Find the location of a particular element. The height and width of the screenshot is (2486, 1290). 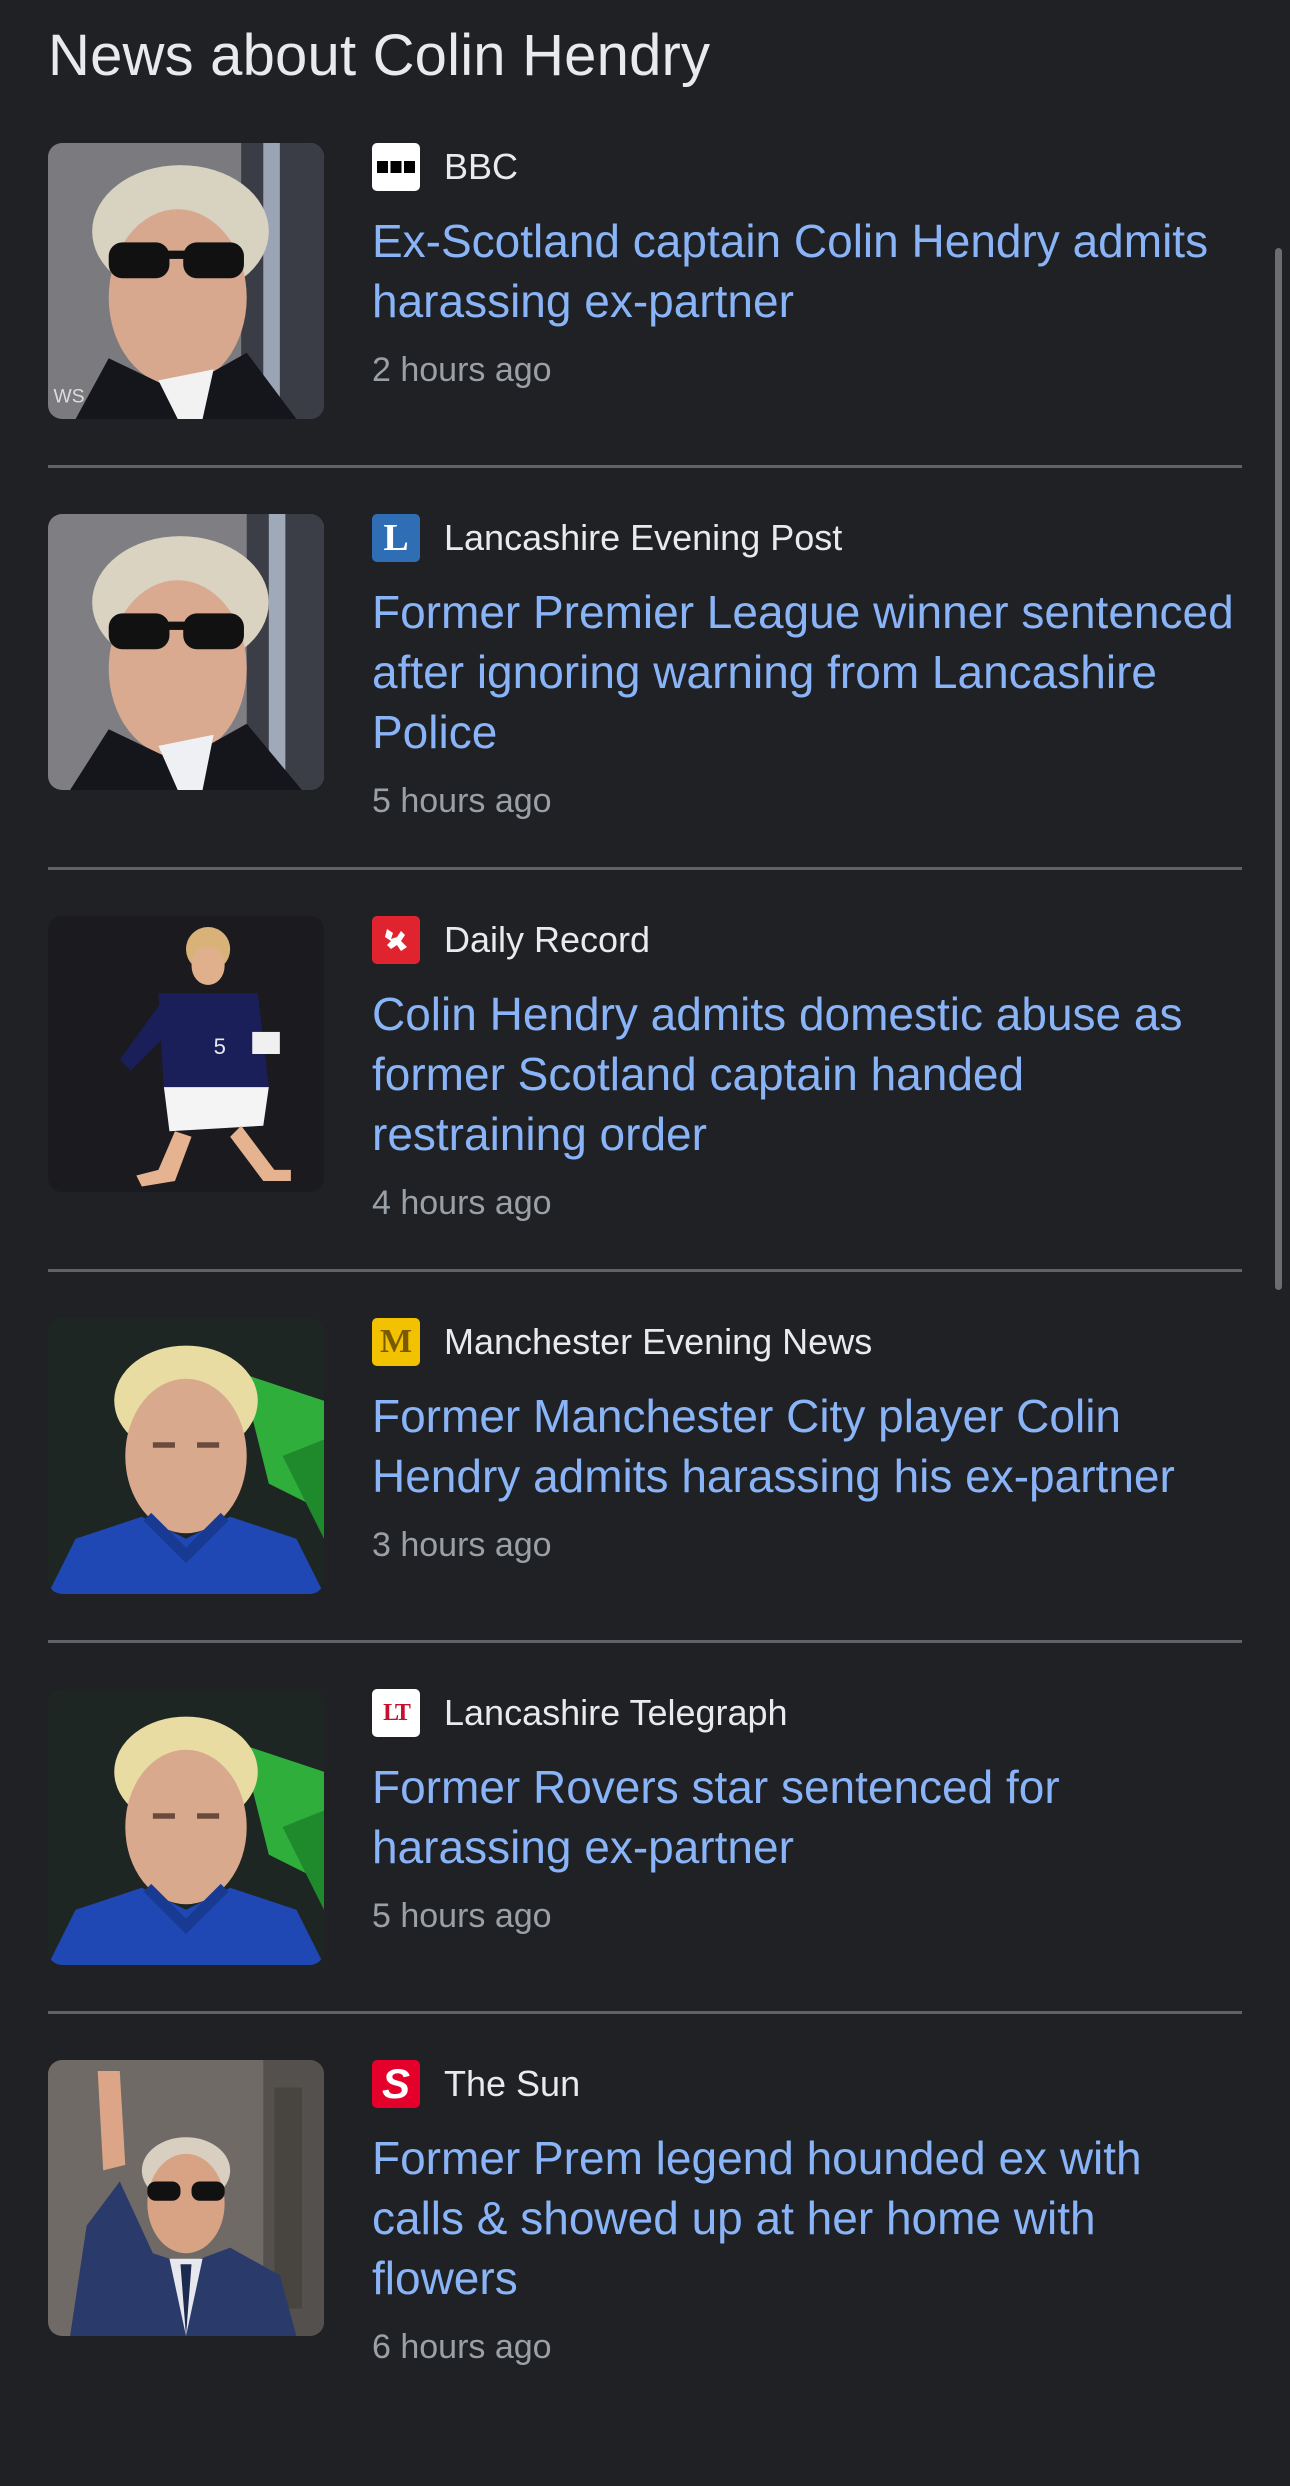

article-timestamp: 3 hours ago is located at coordinates (462, 1545).